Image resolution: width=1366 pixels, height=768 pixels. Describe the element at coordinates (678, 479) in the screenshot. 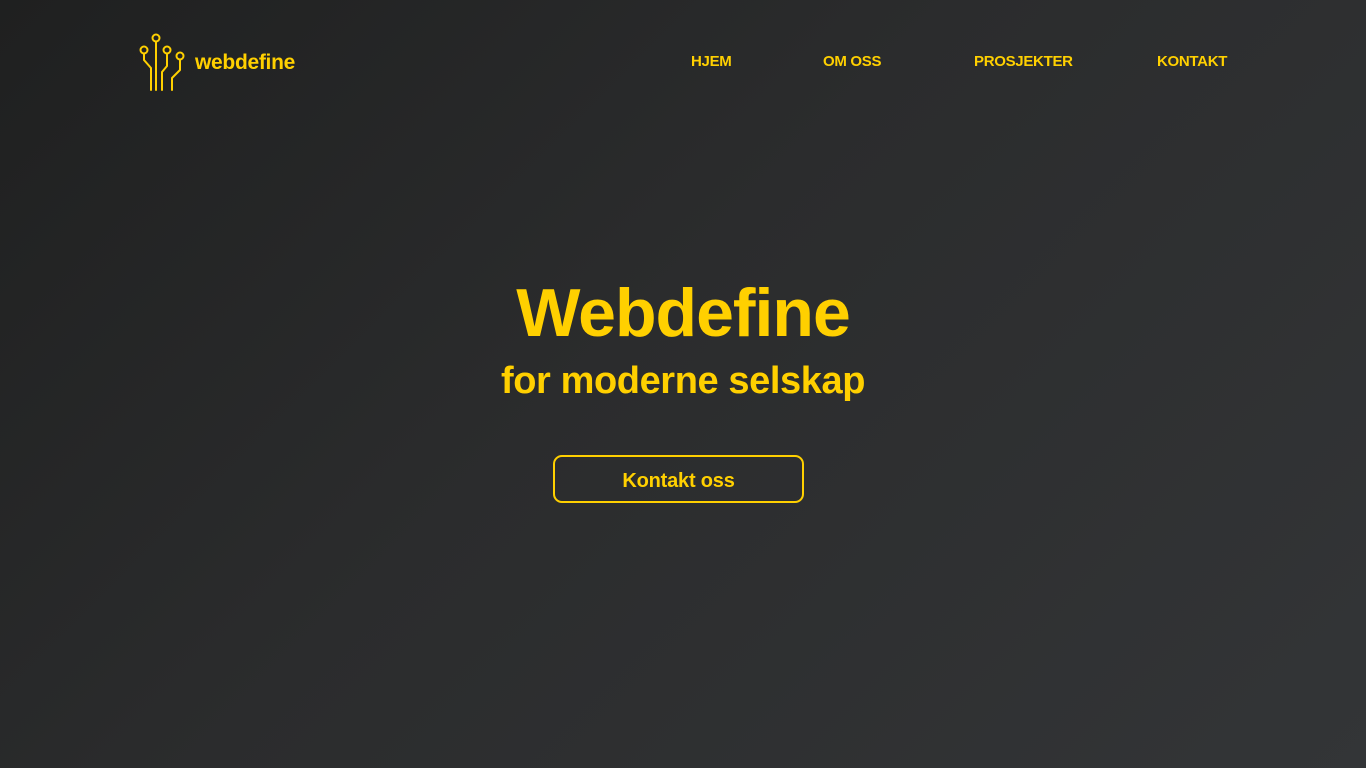

I see `contact-us-button: Kontakt oss` at that location.